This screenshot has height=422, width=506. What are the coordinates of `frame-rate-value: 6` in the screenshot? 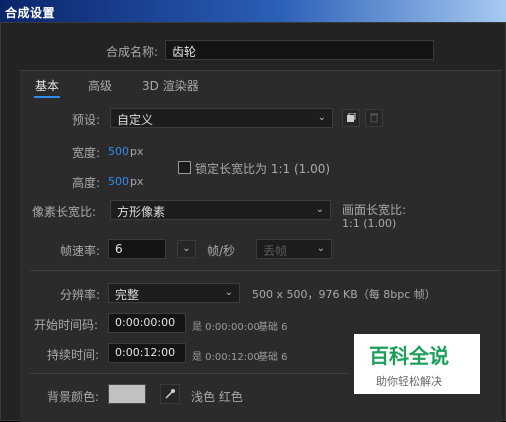 It's located at (119, 249).